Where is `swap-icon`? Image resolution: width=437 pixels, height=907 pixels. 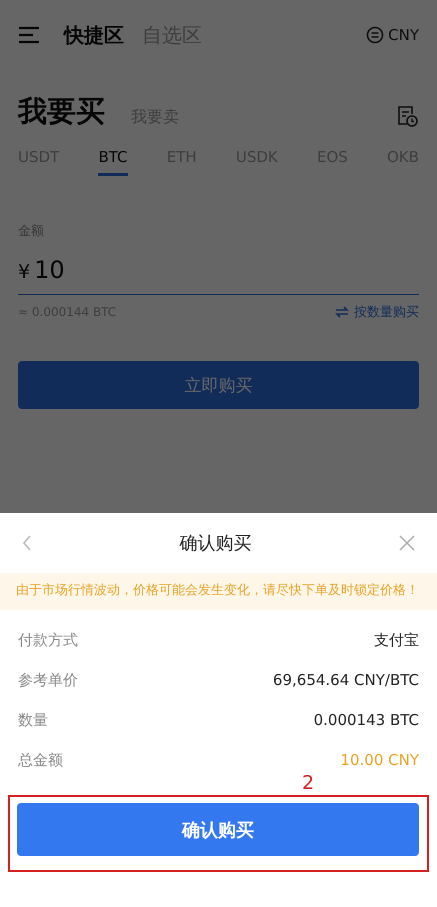
swap-icon is located at coordinates (342, 312).